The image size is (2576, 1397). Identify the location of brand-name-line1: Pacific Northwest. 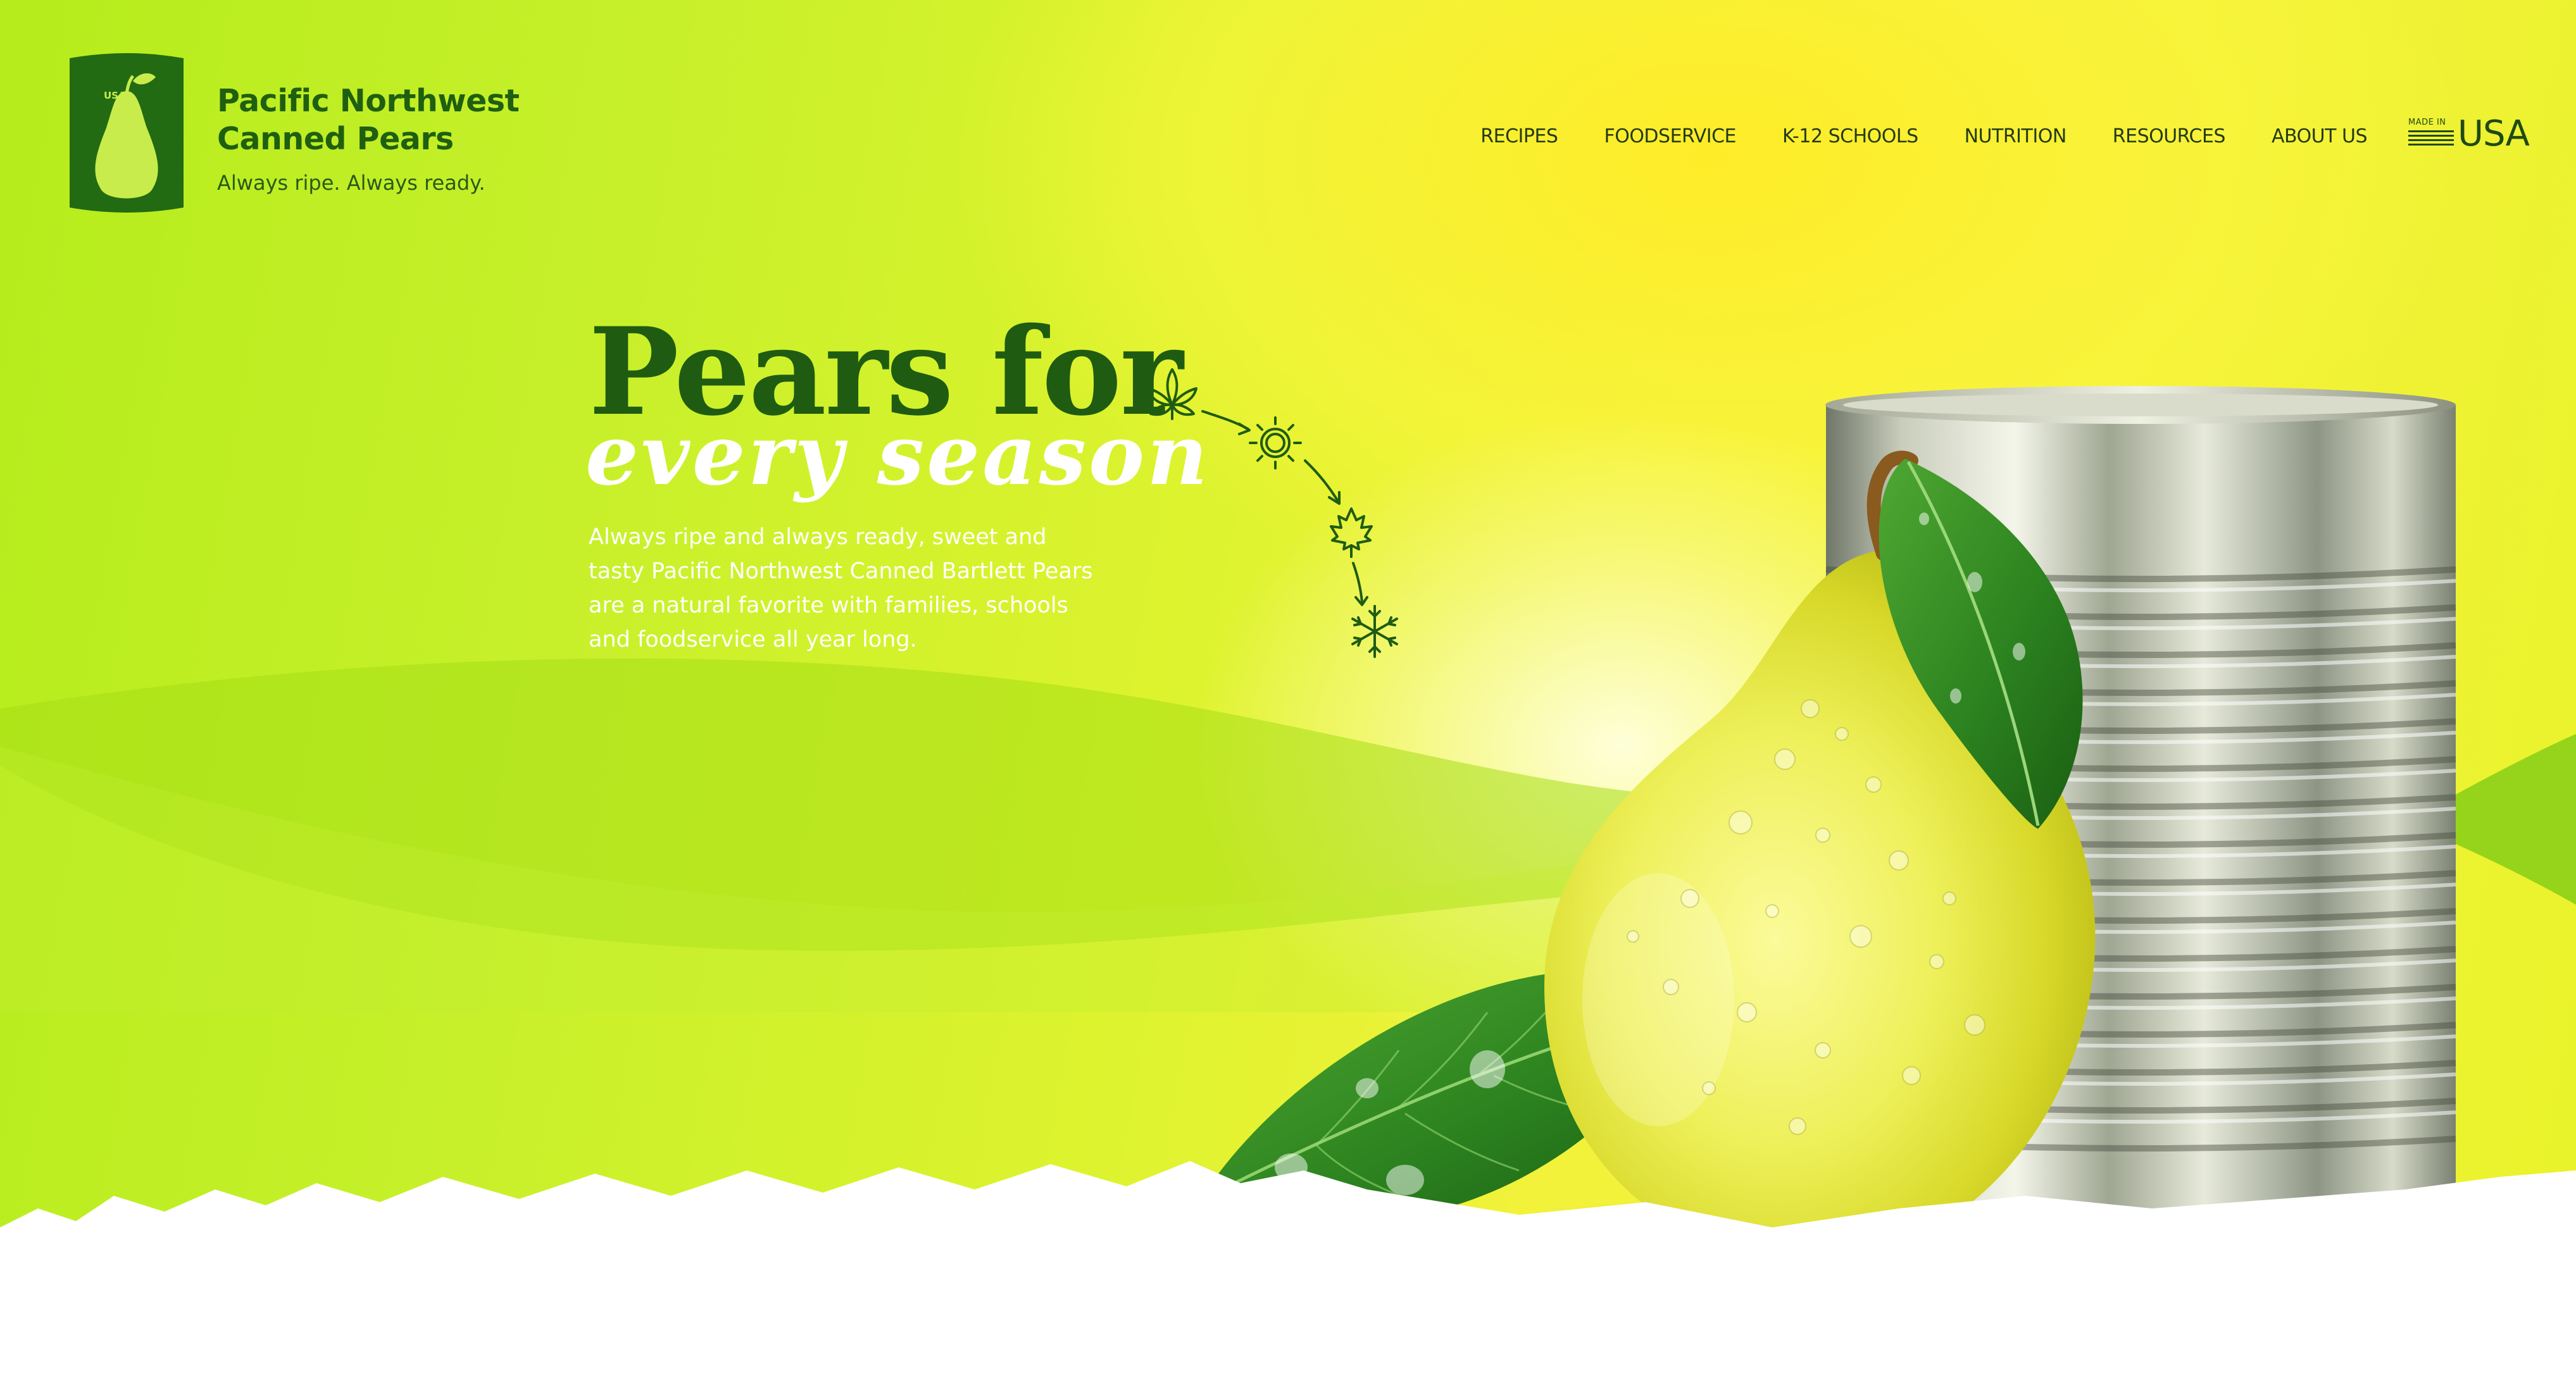
(368, 101).